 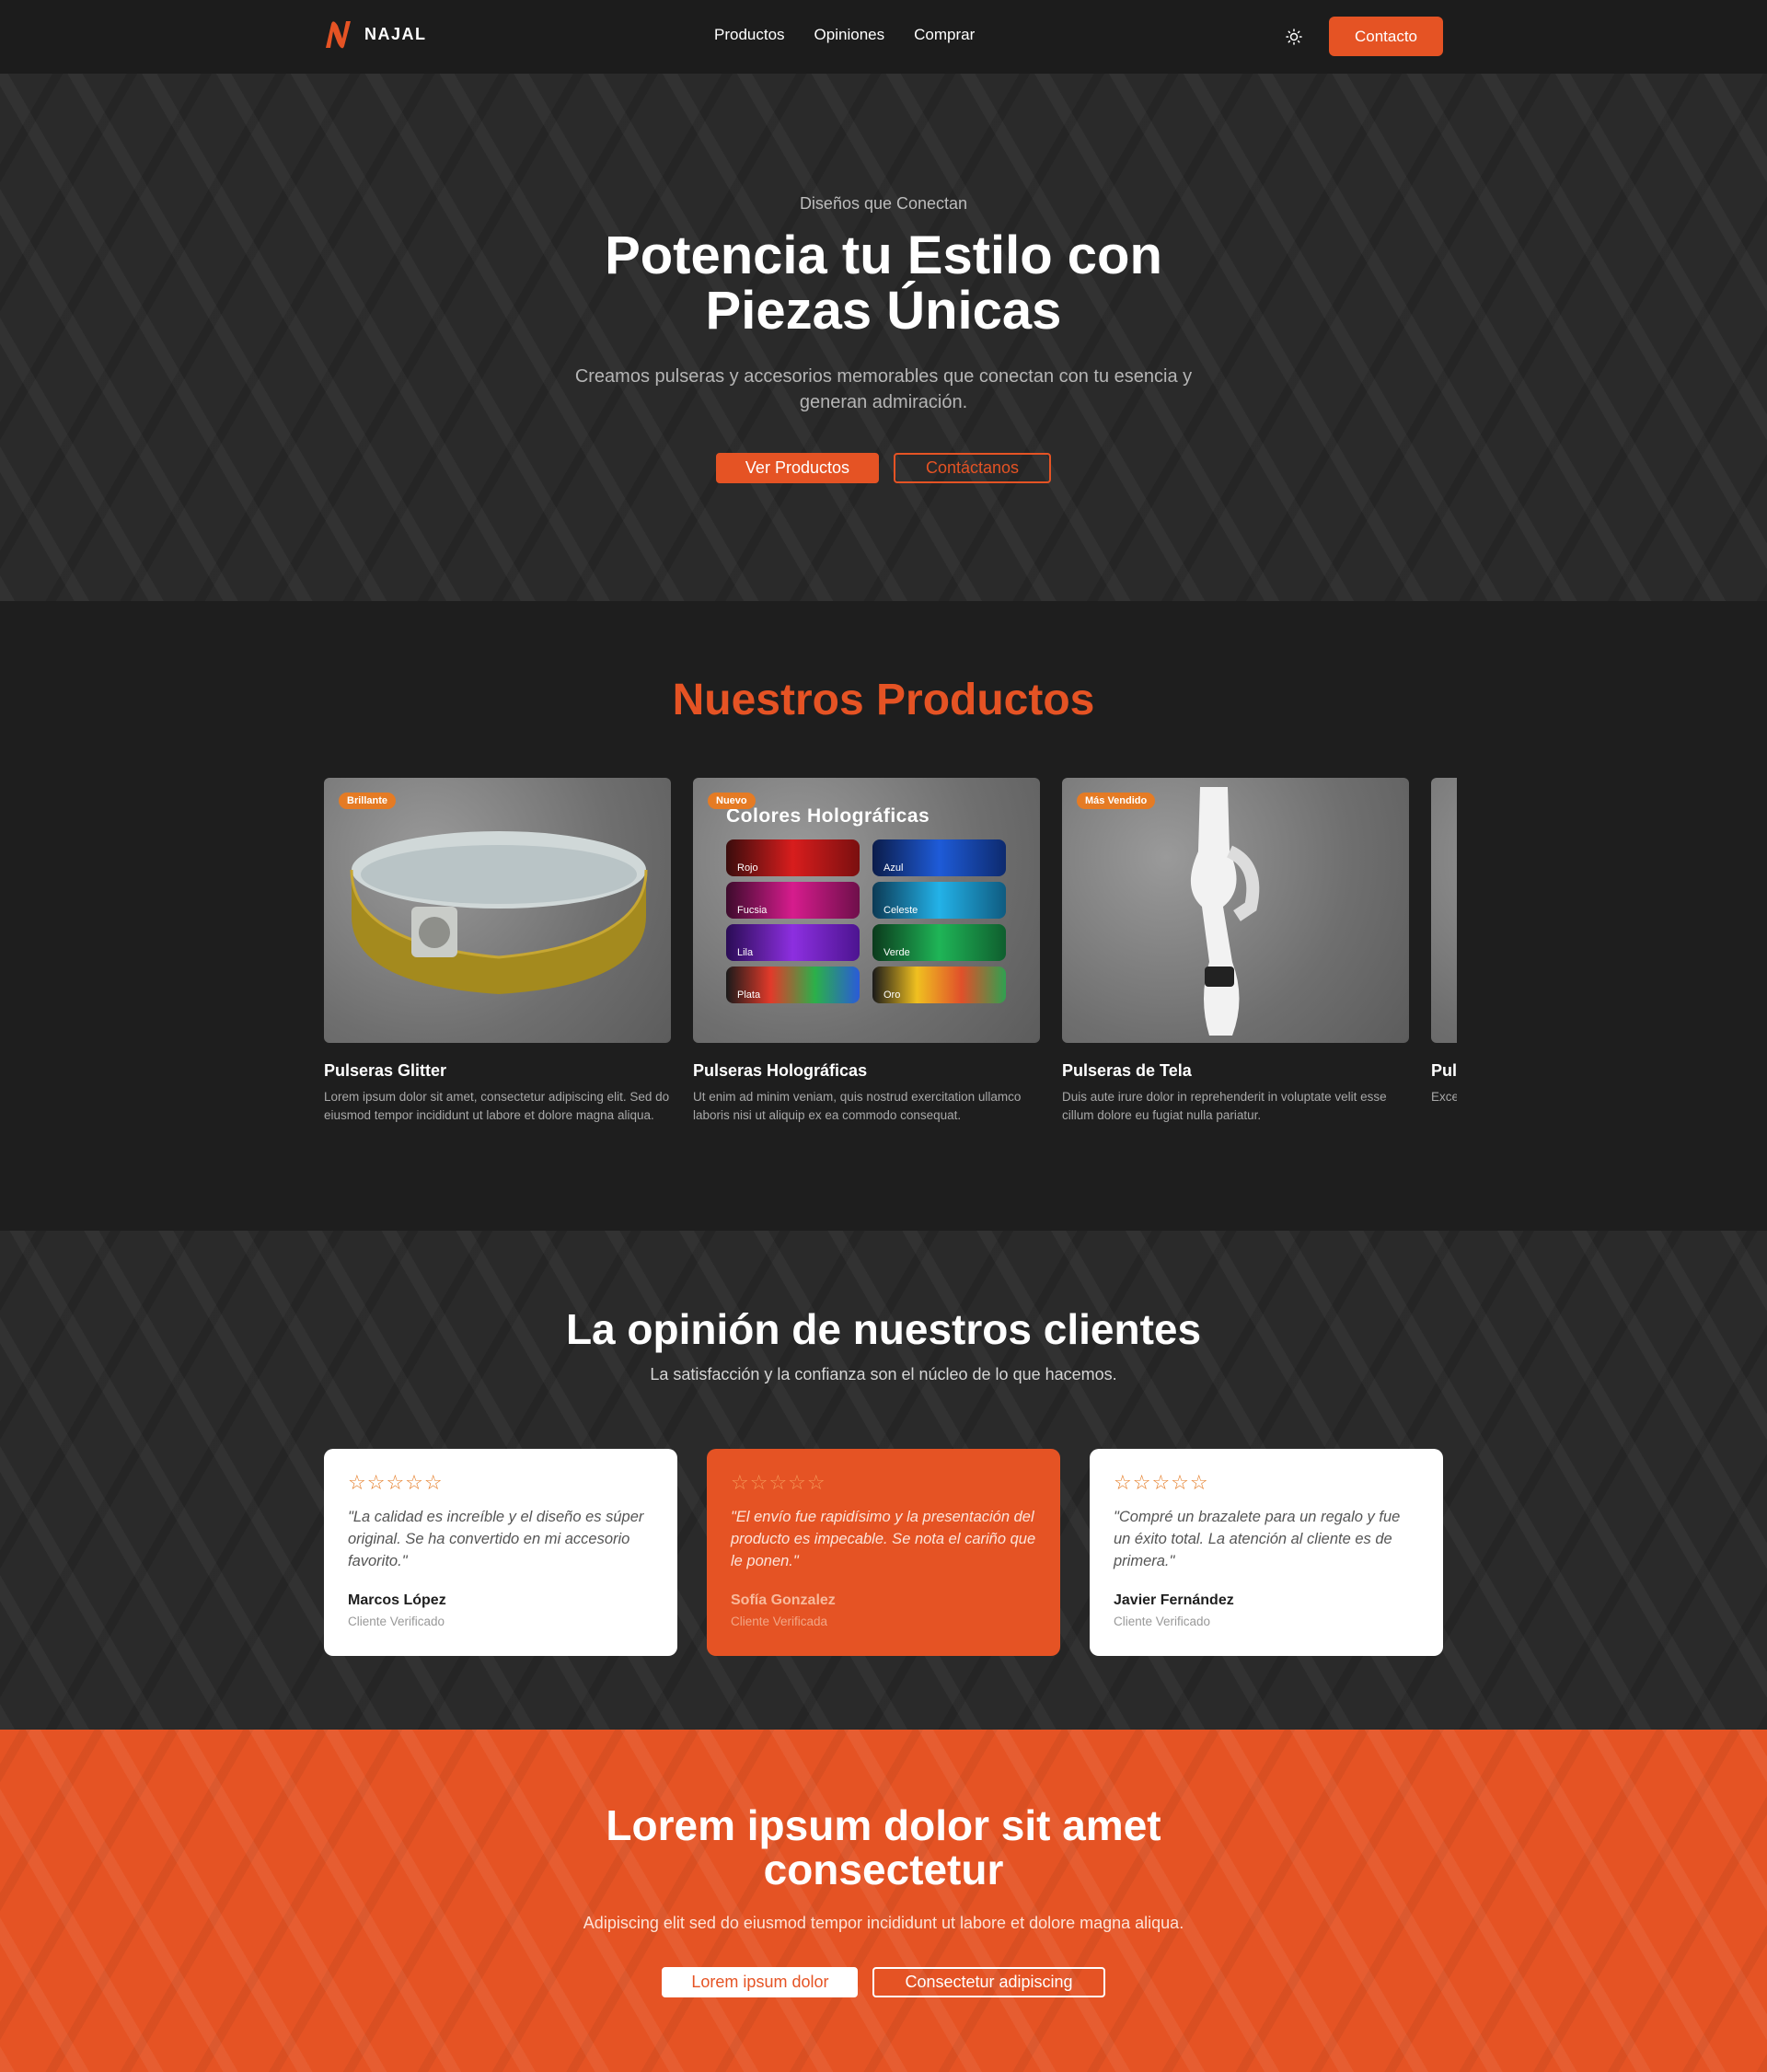 I want to click on hero-eyebrow: Diseños que Conectan, so click(x=883, y=204).